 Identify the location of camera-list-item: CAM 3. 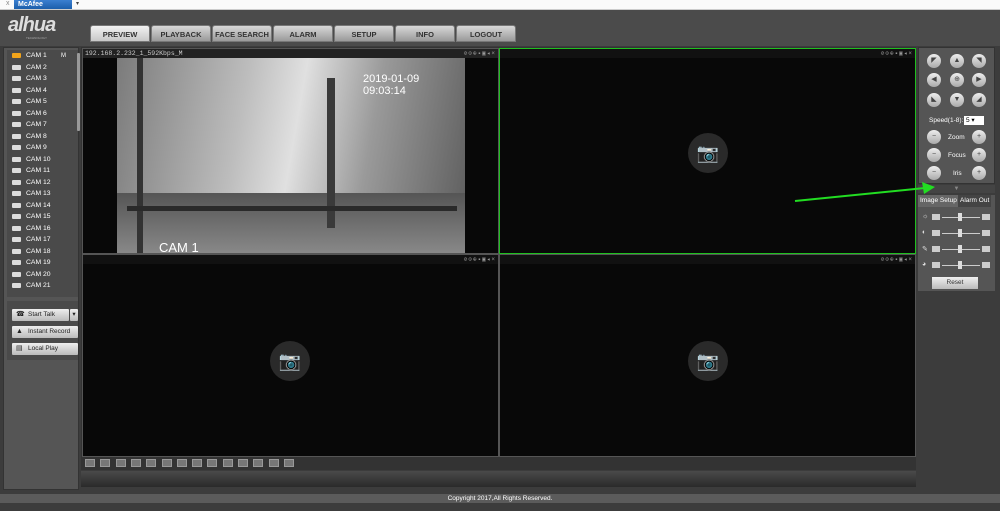
(42, 79).